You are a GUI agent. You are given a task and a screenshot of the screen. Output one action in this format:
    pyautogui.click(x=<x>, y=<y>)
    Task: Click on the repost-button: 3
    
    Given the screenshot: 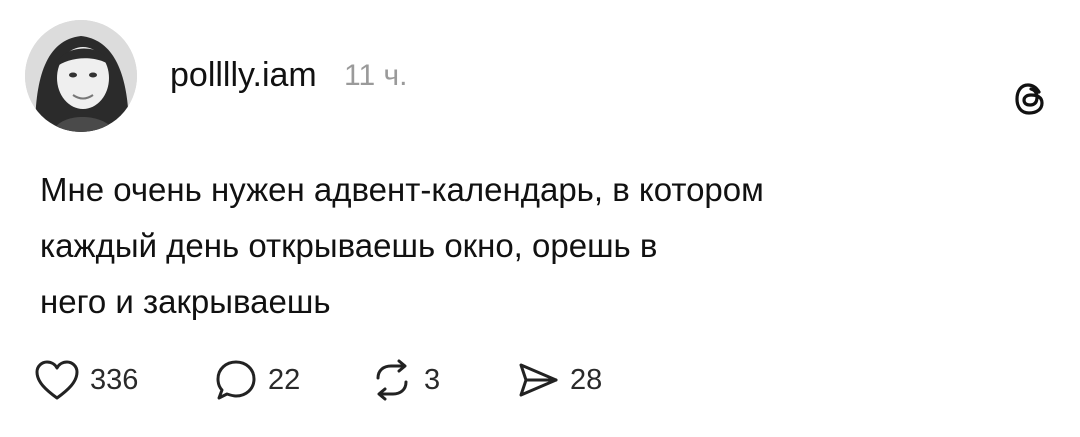 What is the action you would take?
    pyautogui.click(x=405, y=380)
    